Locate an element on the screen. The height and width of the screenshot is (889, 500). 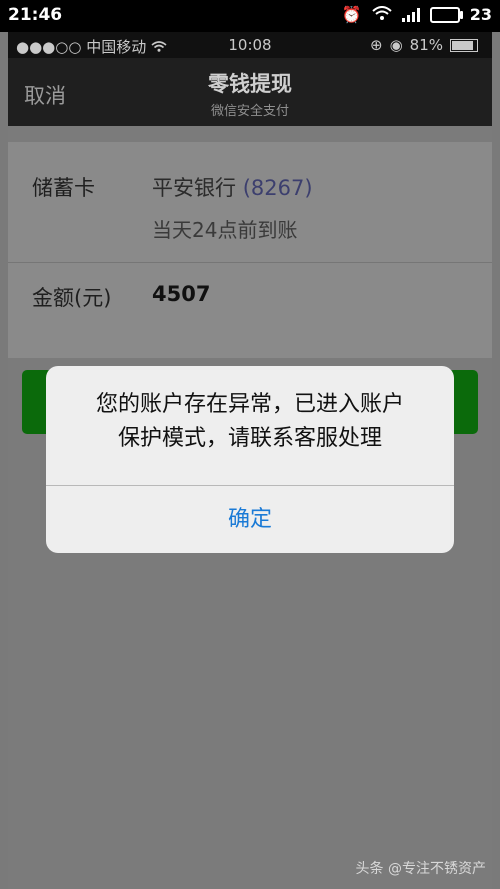
ios-battery-level: 81% is located at coordinates (426, 45).